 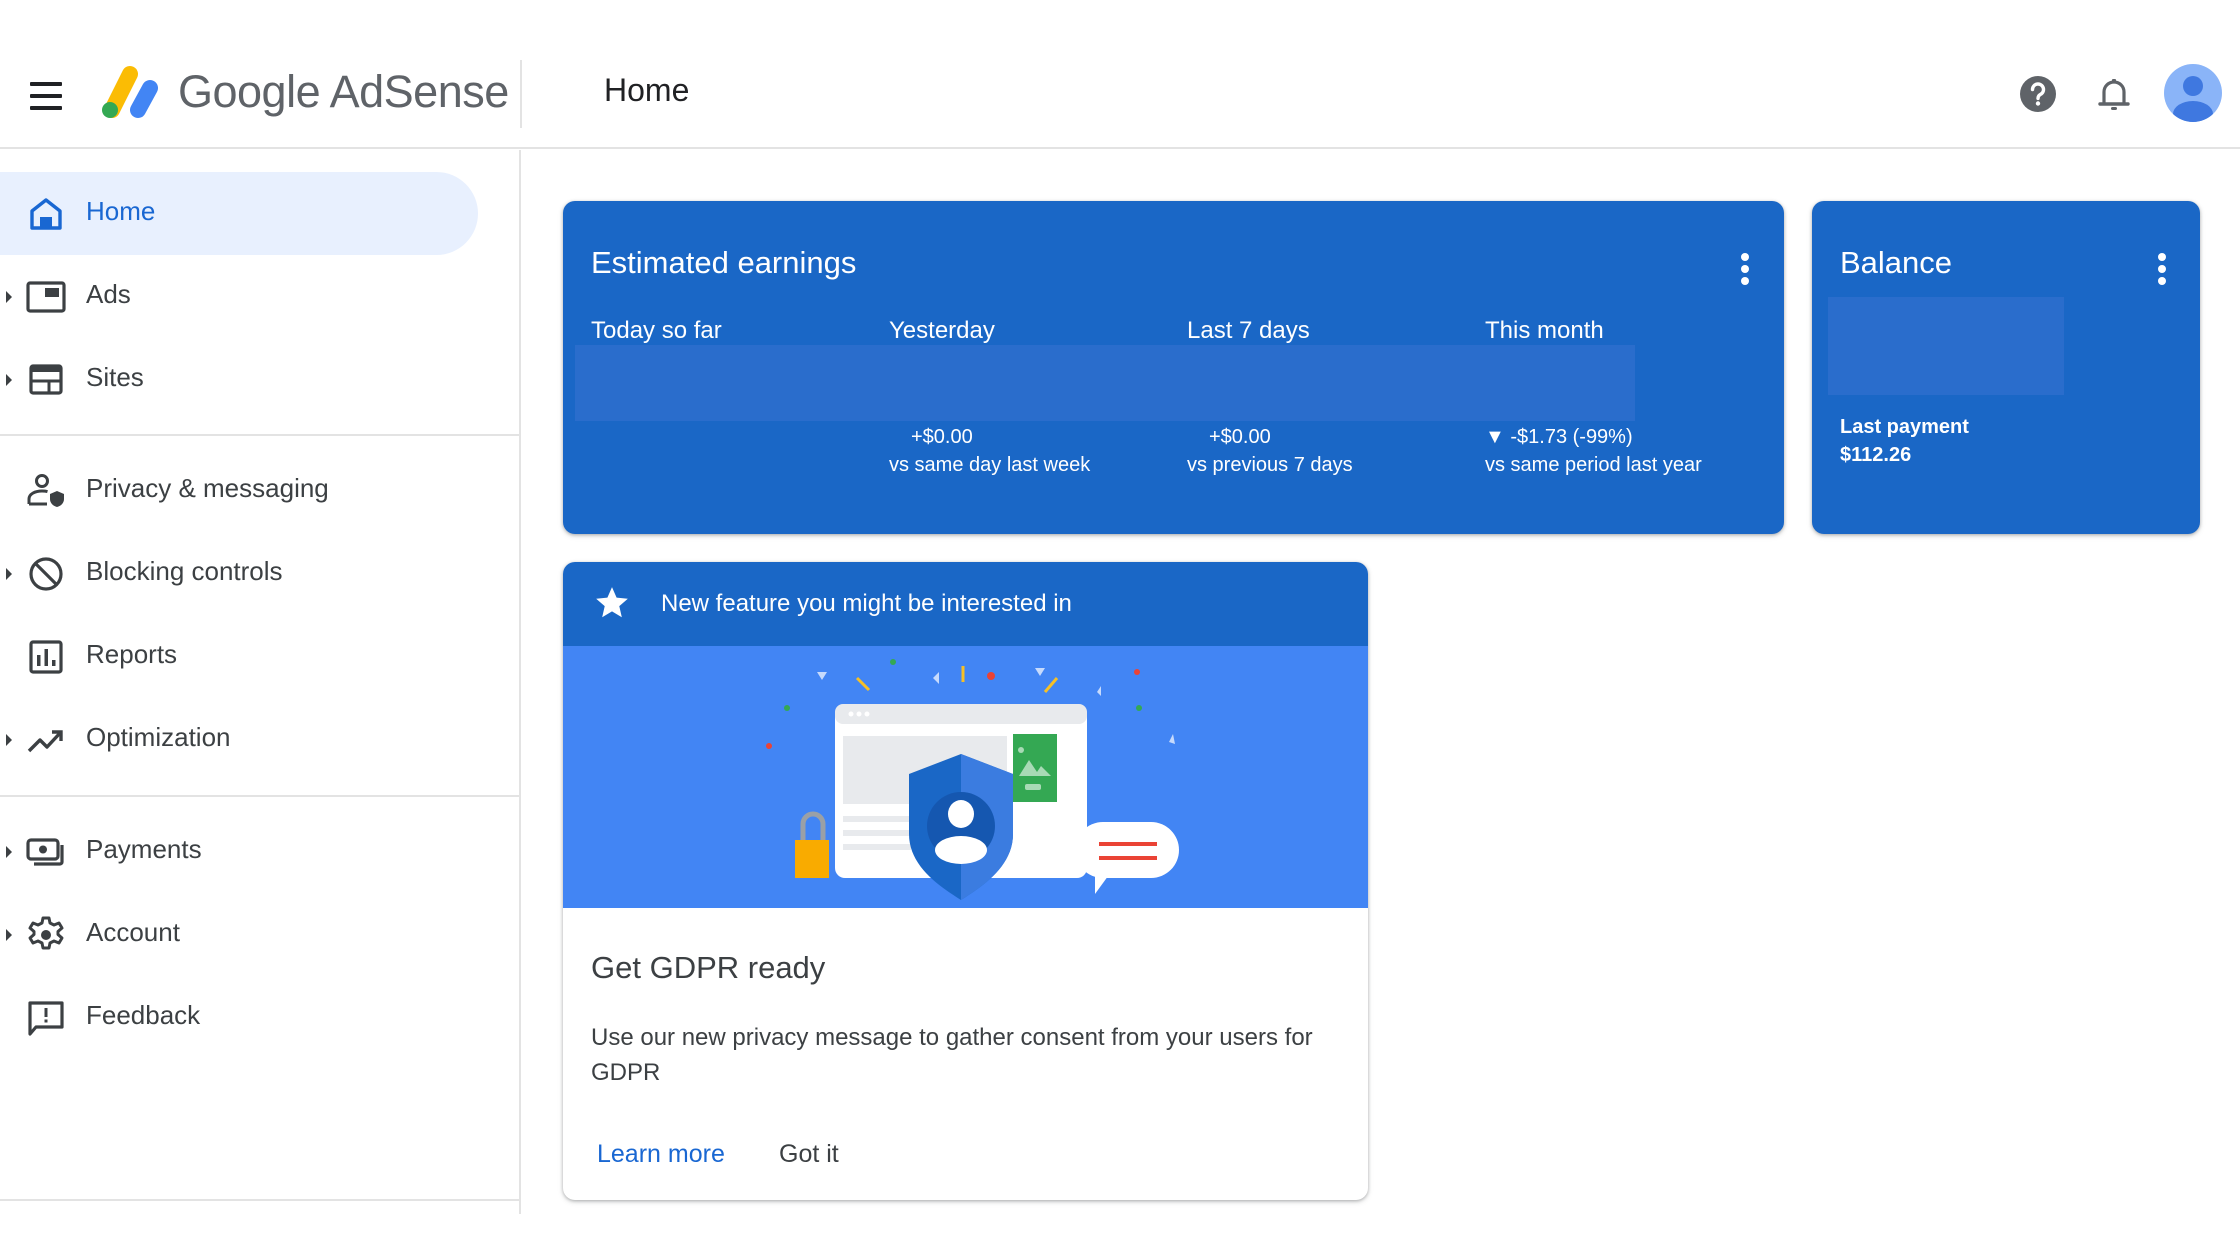 What do you see at coordinates (1559, 437) in the screenshot?
I see `change-amount: ▼ -$1.73 (-99%)` at bounding box center [1559, 437].